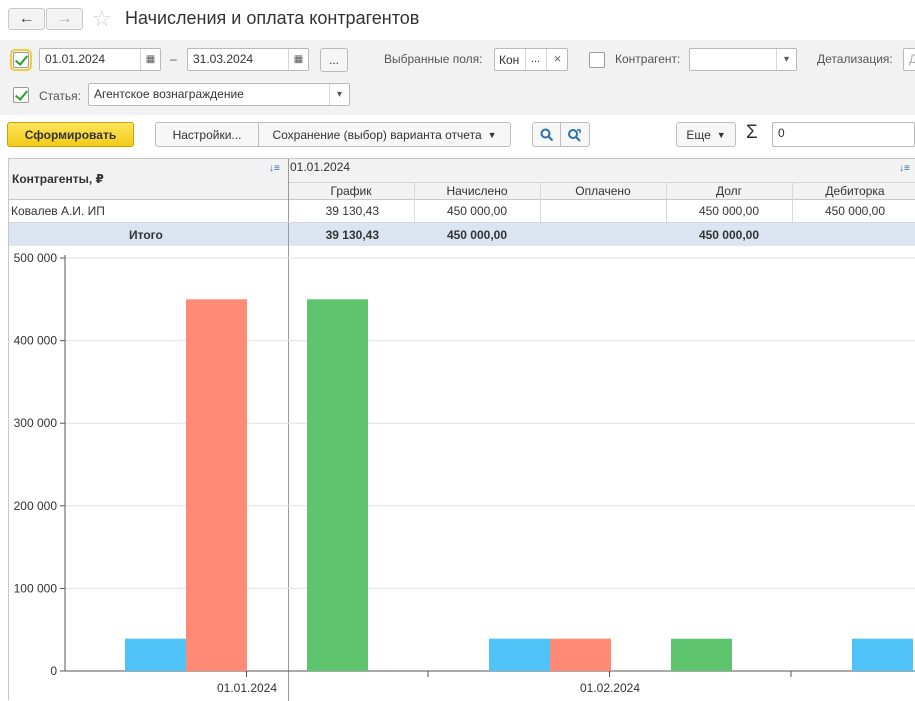 This screenshot has height=701, width=915. I want to click on counterparty-field: ▾, so click(743, 59).